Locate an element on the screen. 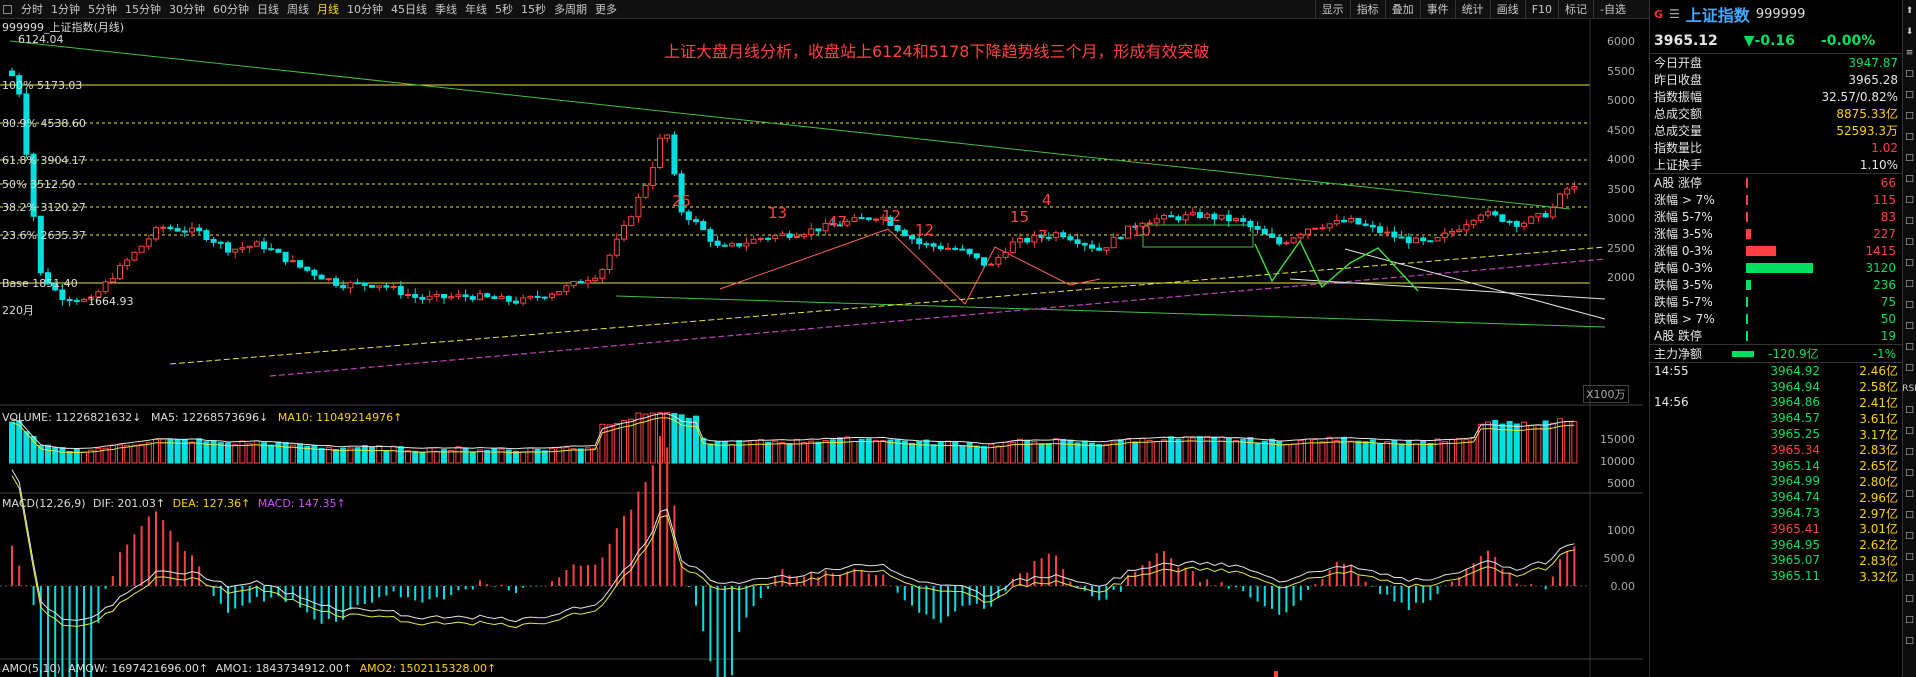  breadth-bar is located at coordinates (1747, 301).